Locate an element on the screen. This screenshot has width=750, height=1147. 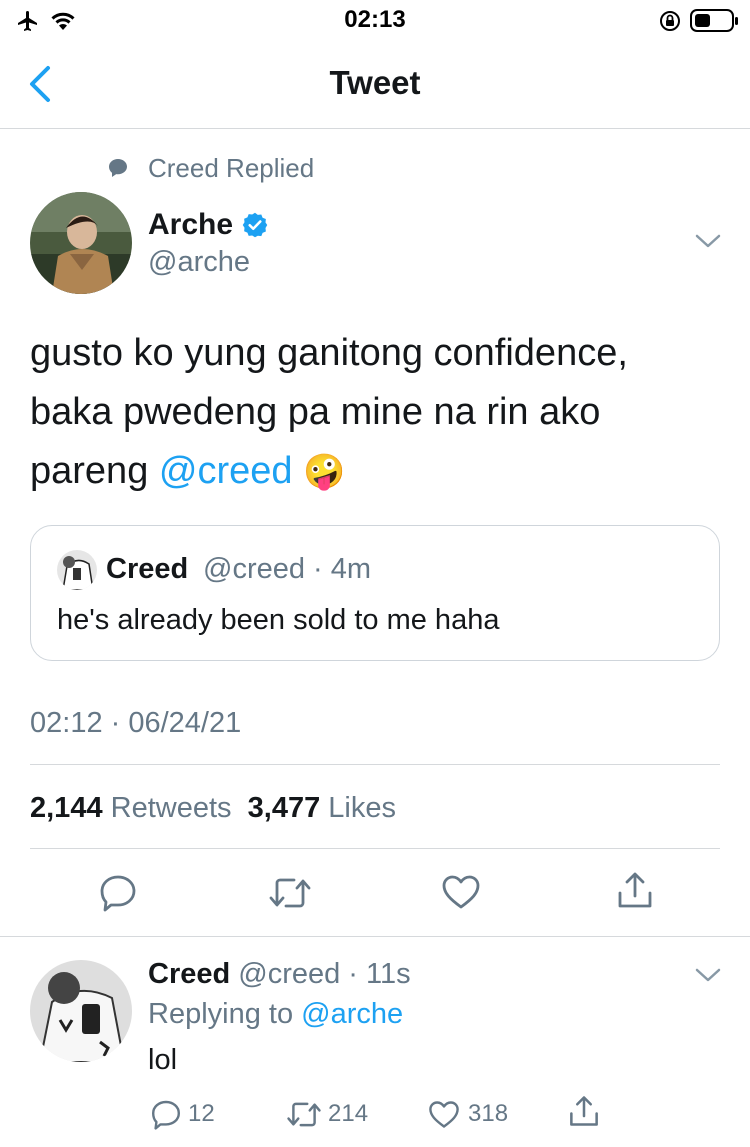
tweet-timestamp: 02:12 · 06/24/21 is located at coordinates (136, 723).